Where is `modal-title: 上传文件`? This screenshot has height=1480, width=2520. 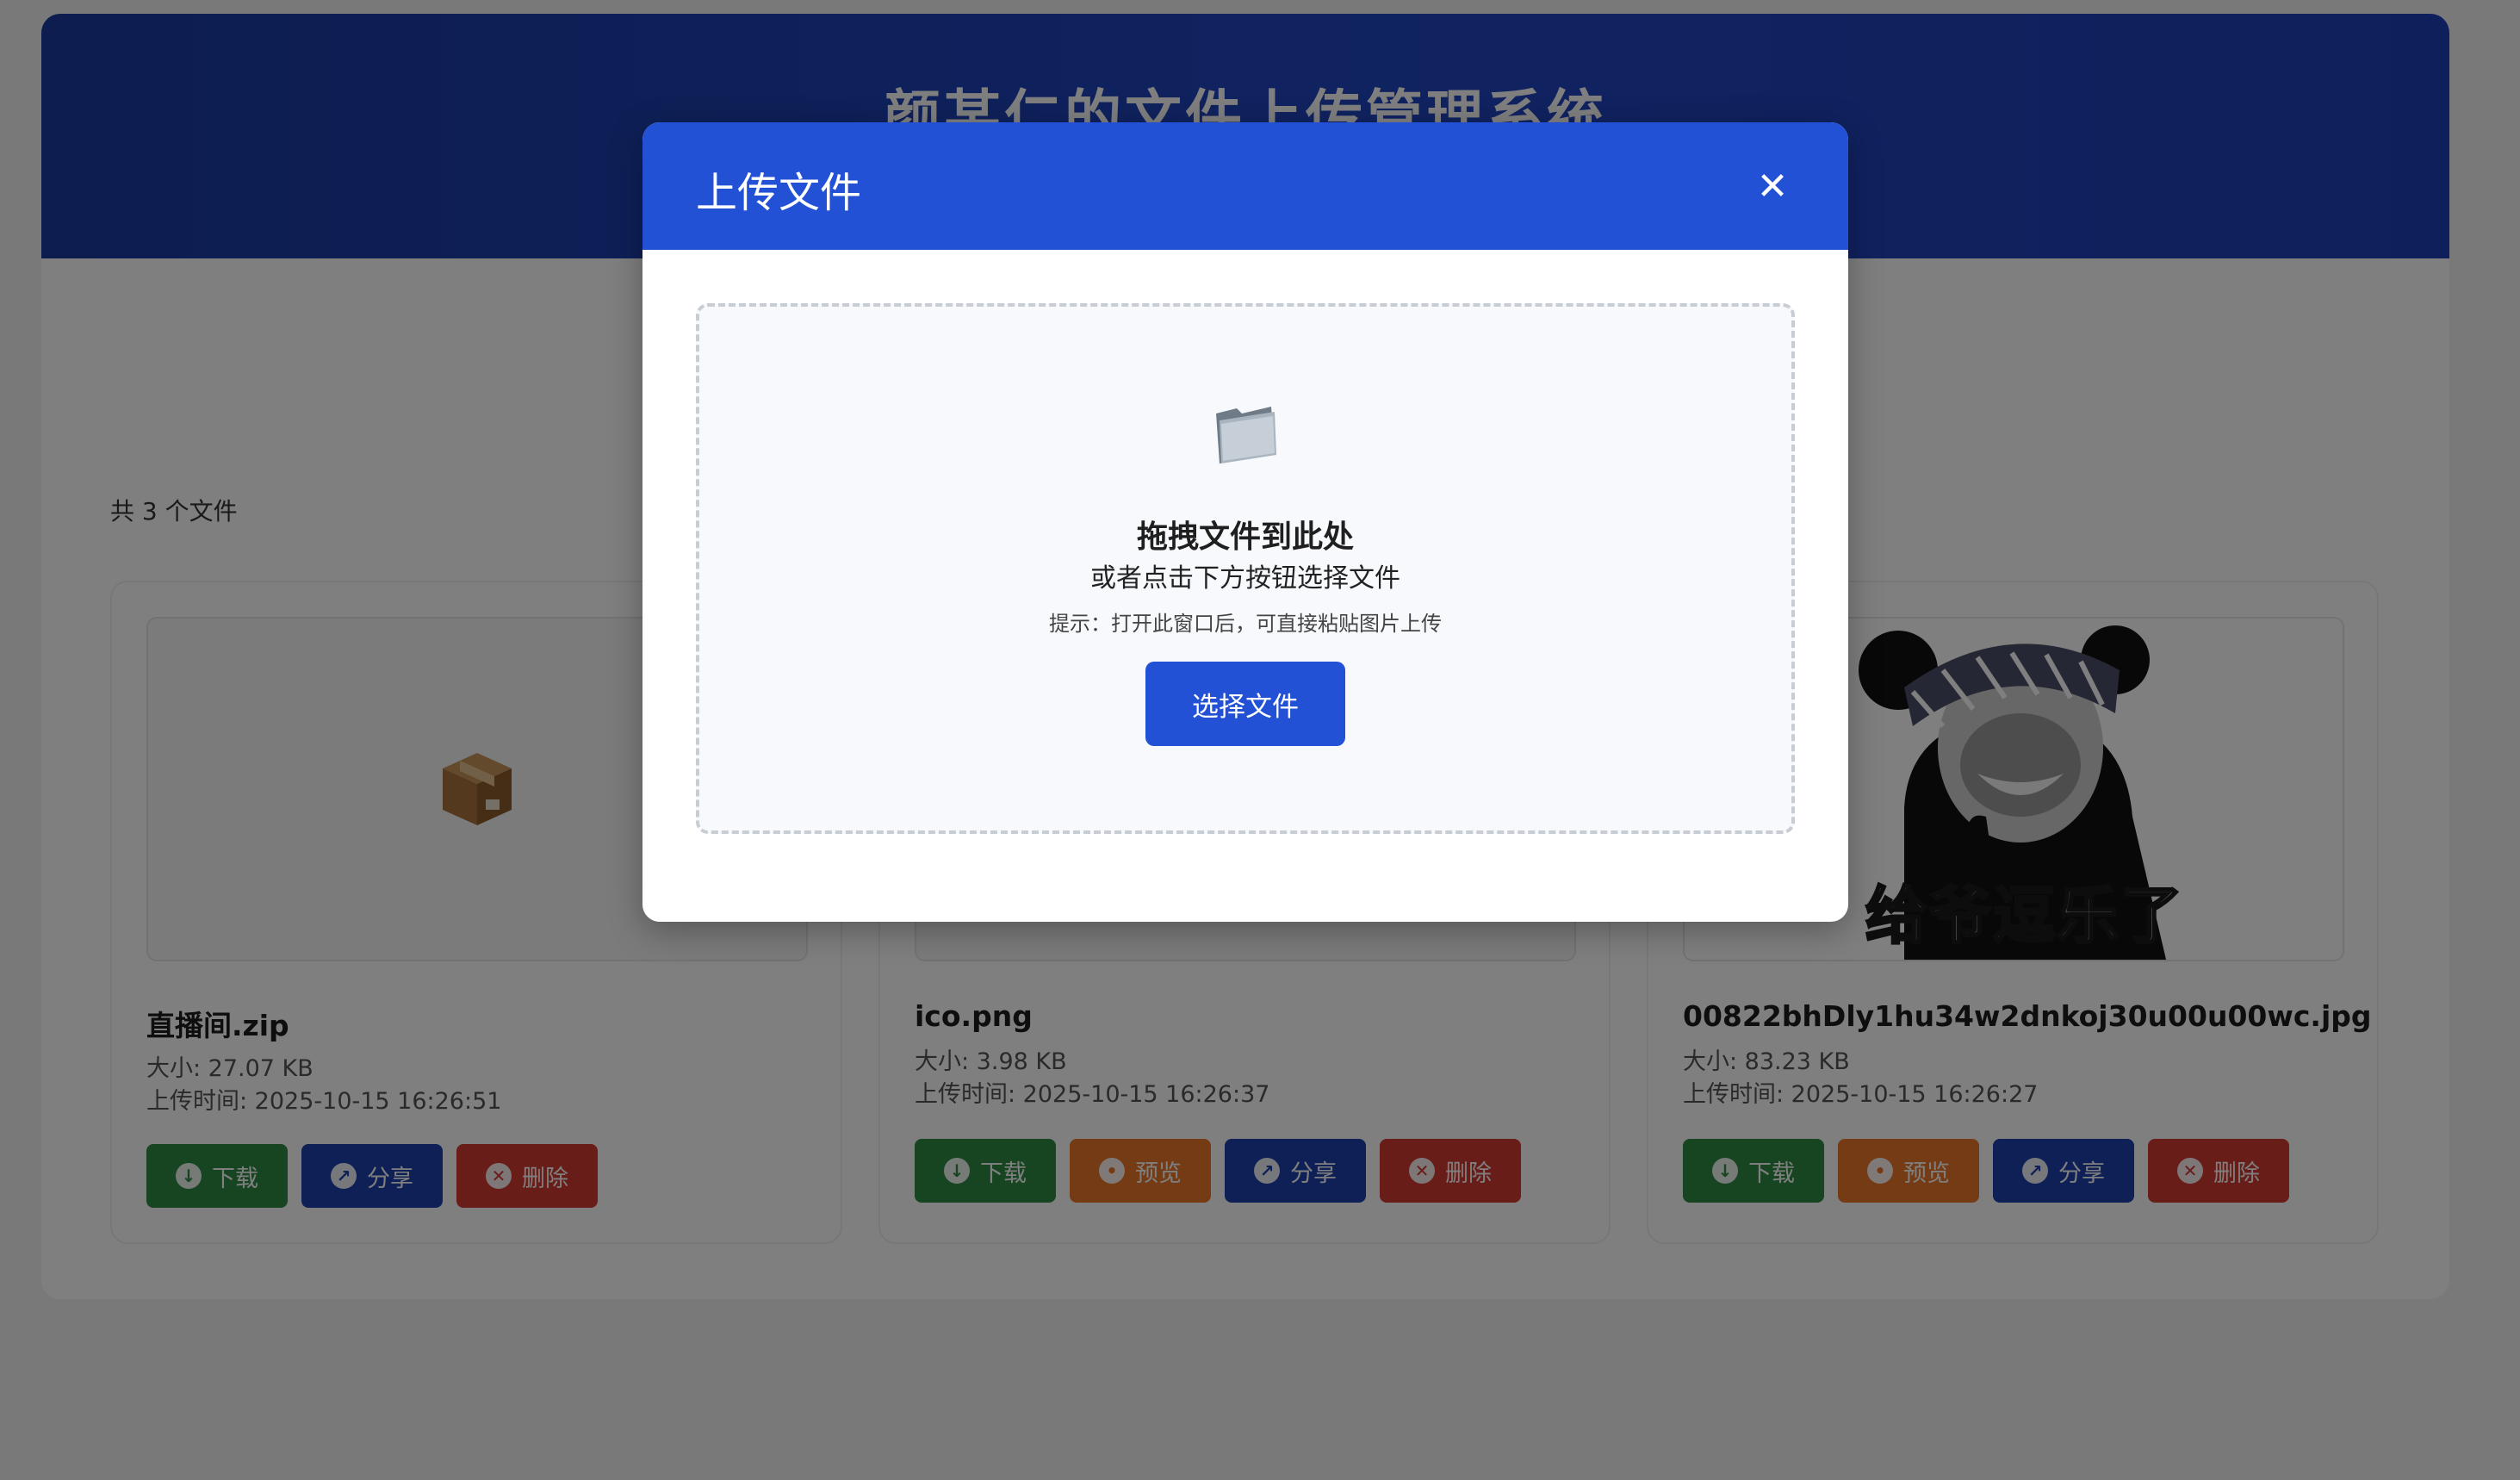
modal-title: 上传文件 is located at coordinates (779, 193).